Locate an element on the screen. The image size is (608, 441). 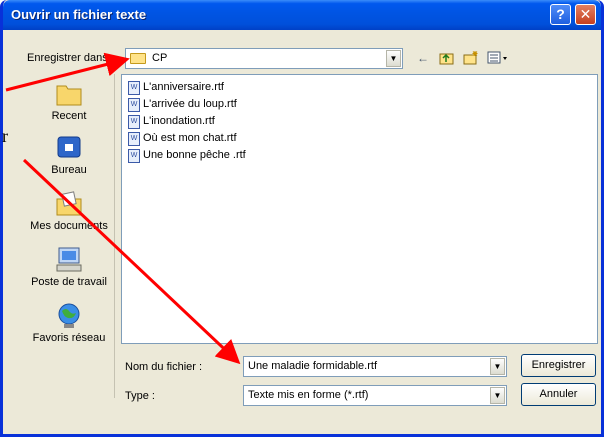
place-recent: Recent is located at coordinates (69, 101).